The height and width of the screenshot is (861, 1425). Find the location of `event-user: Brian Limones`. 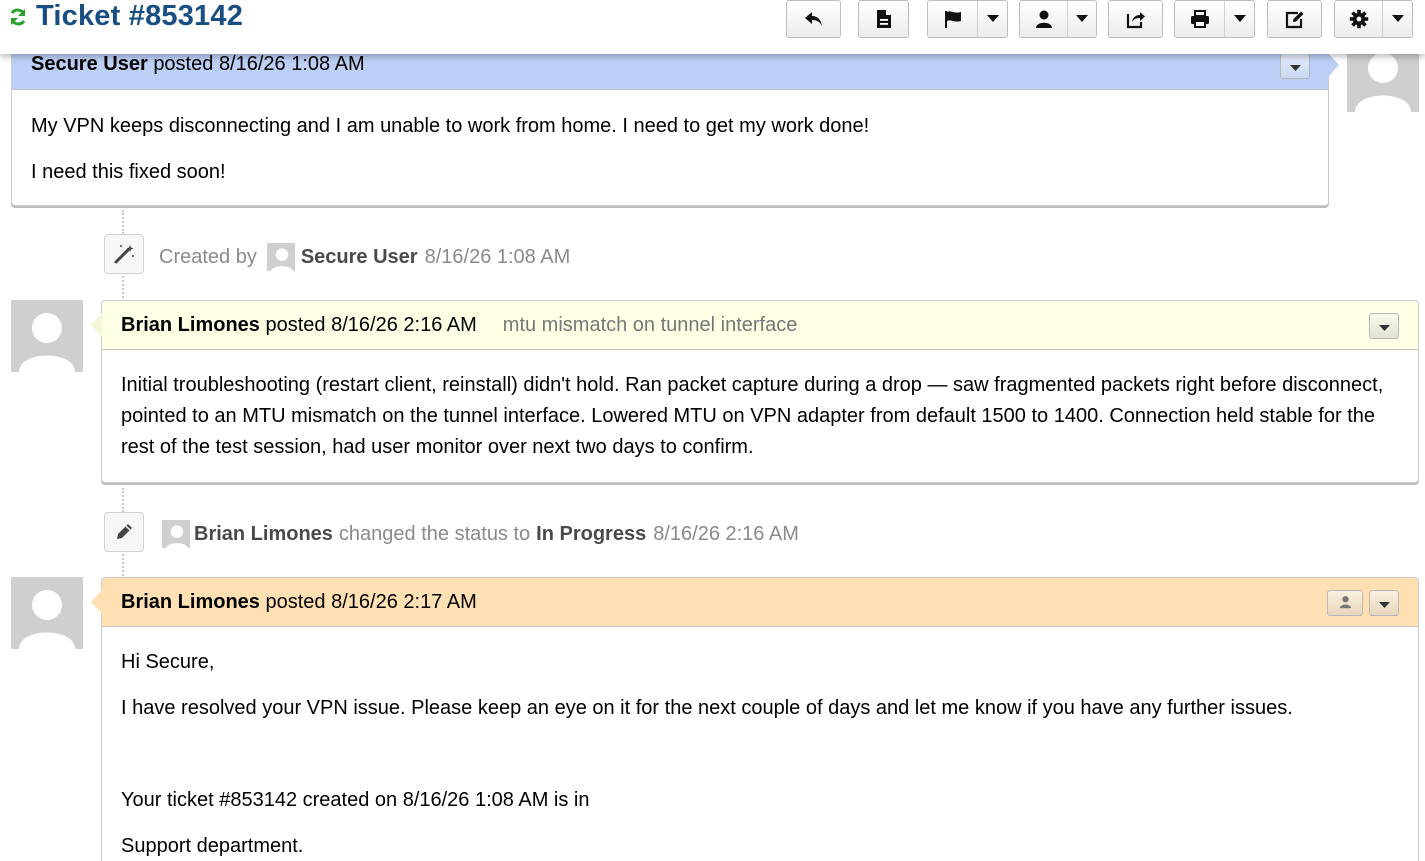

event-user: Brian Limones is located at coordinates (263, 534).